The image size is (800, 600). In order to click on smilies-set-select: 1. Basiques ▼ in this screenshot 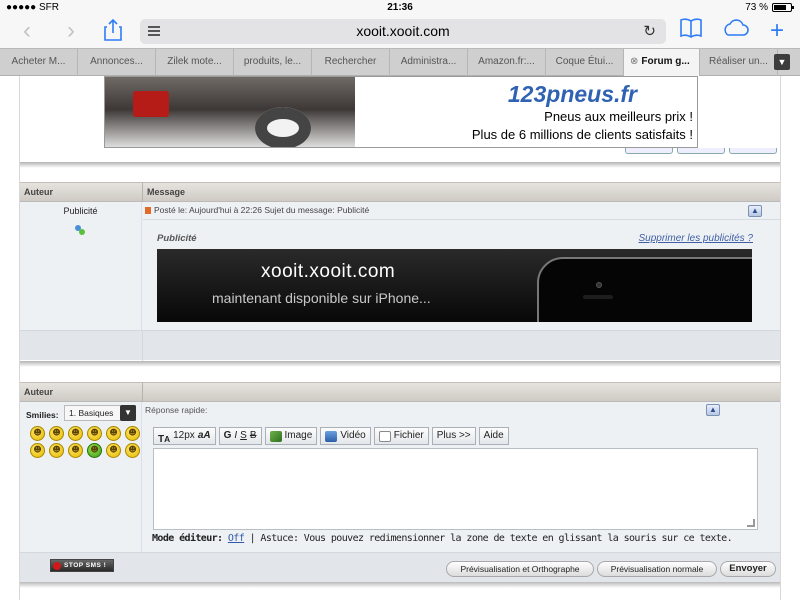, I will do `click(100, 413)`.